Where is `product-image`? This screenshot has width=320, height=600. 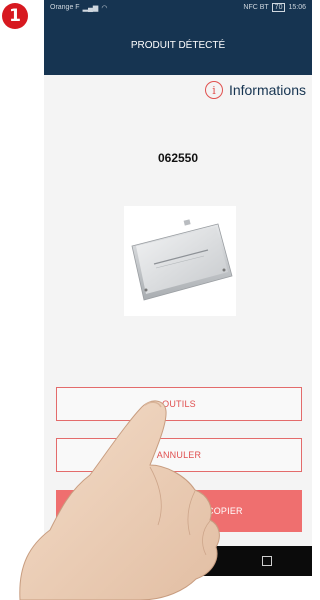
product-image is located at coordinates (180, 261).